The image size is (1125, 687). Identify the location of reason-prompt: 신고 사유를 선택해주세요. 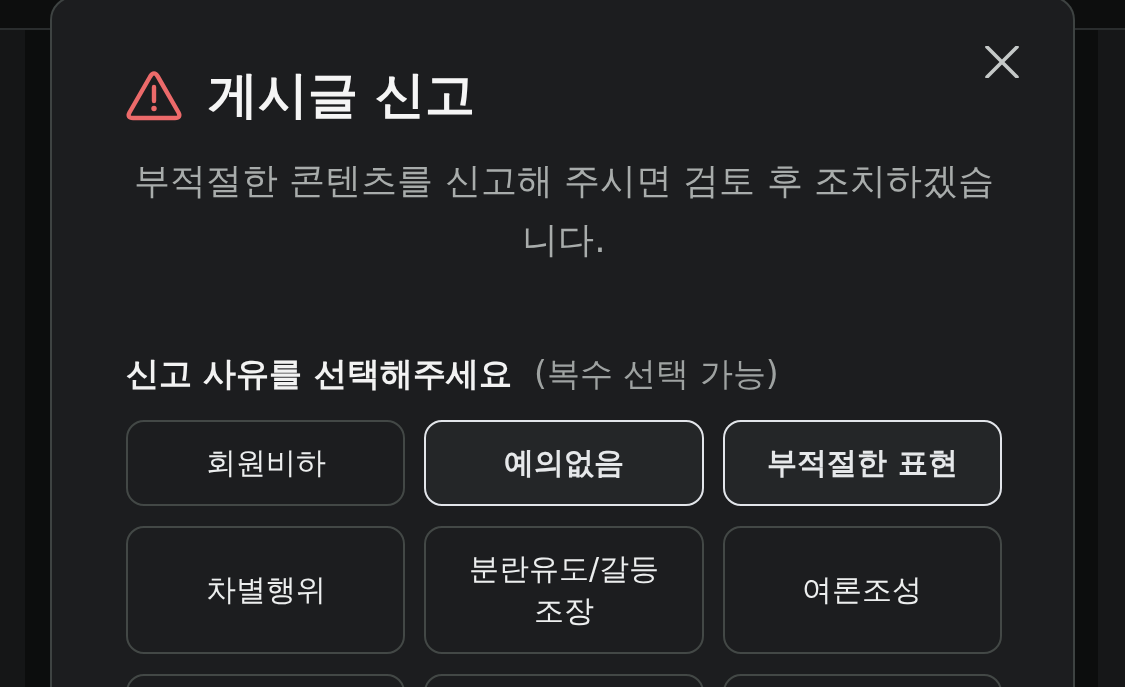
(319, 374).